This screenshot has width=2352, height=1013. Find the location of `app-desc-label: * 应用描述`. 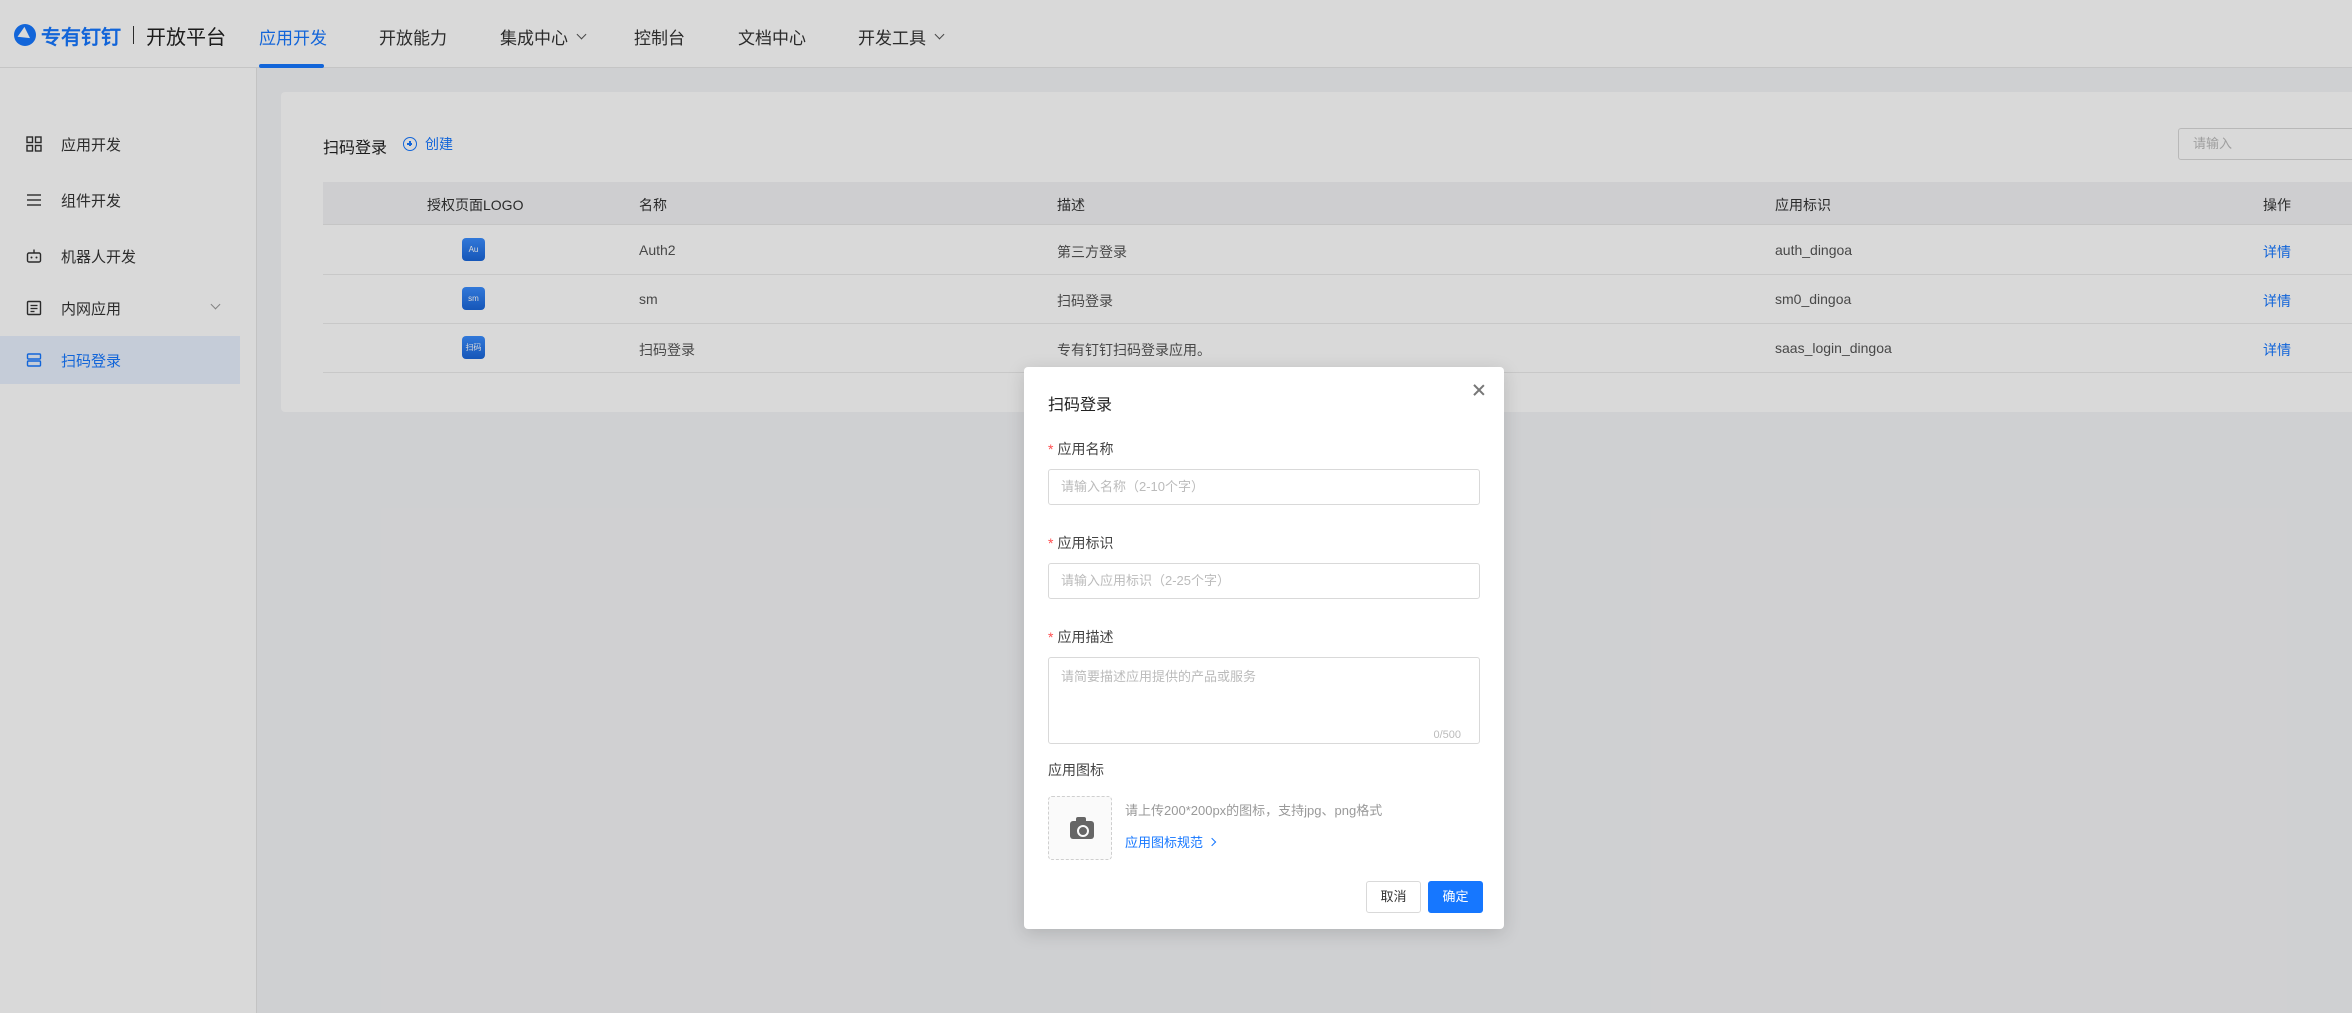

app-desc-label: * 应用描述 is located at coordinates (1080, 637).